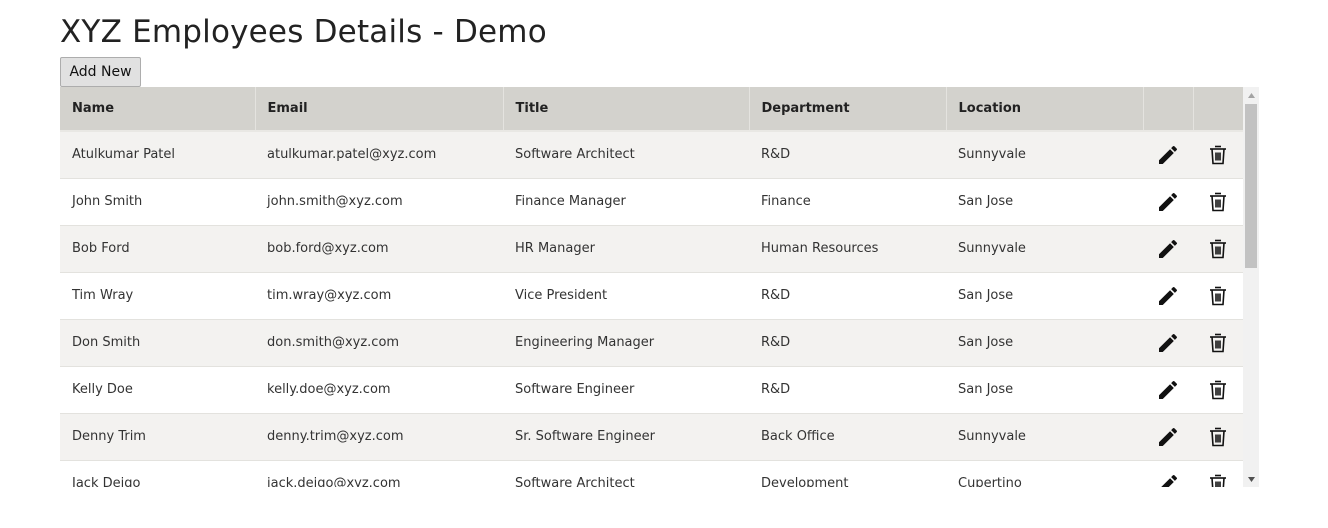  What do you see at coordinates (1251, 479) in the screenshot?
I see `scroll-down-arrow-icon` at bounding box center [1251, 479].